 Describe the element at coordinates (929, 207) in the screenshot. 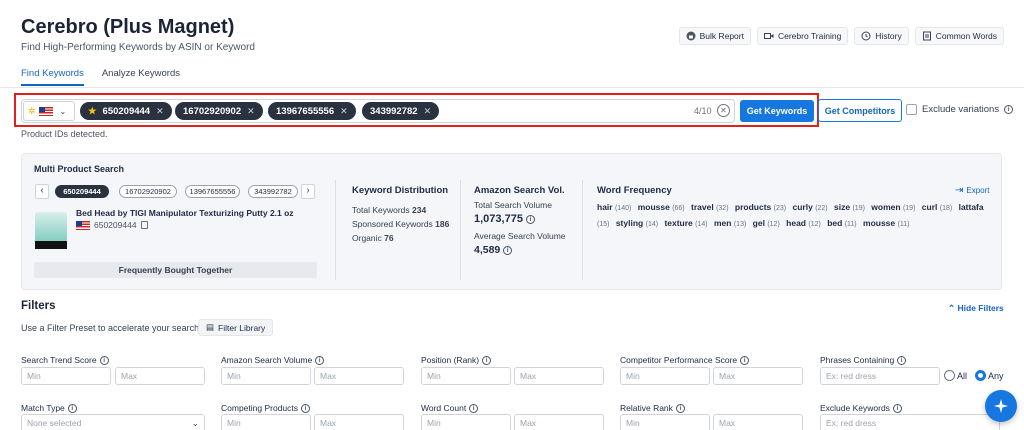

I see `word: curl` at that location.